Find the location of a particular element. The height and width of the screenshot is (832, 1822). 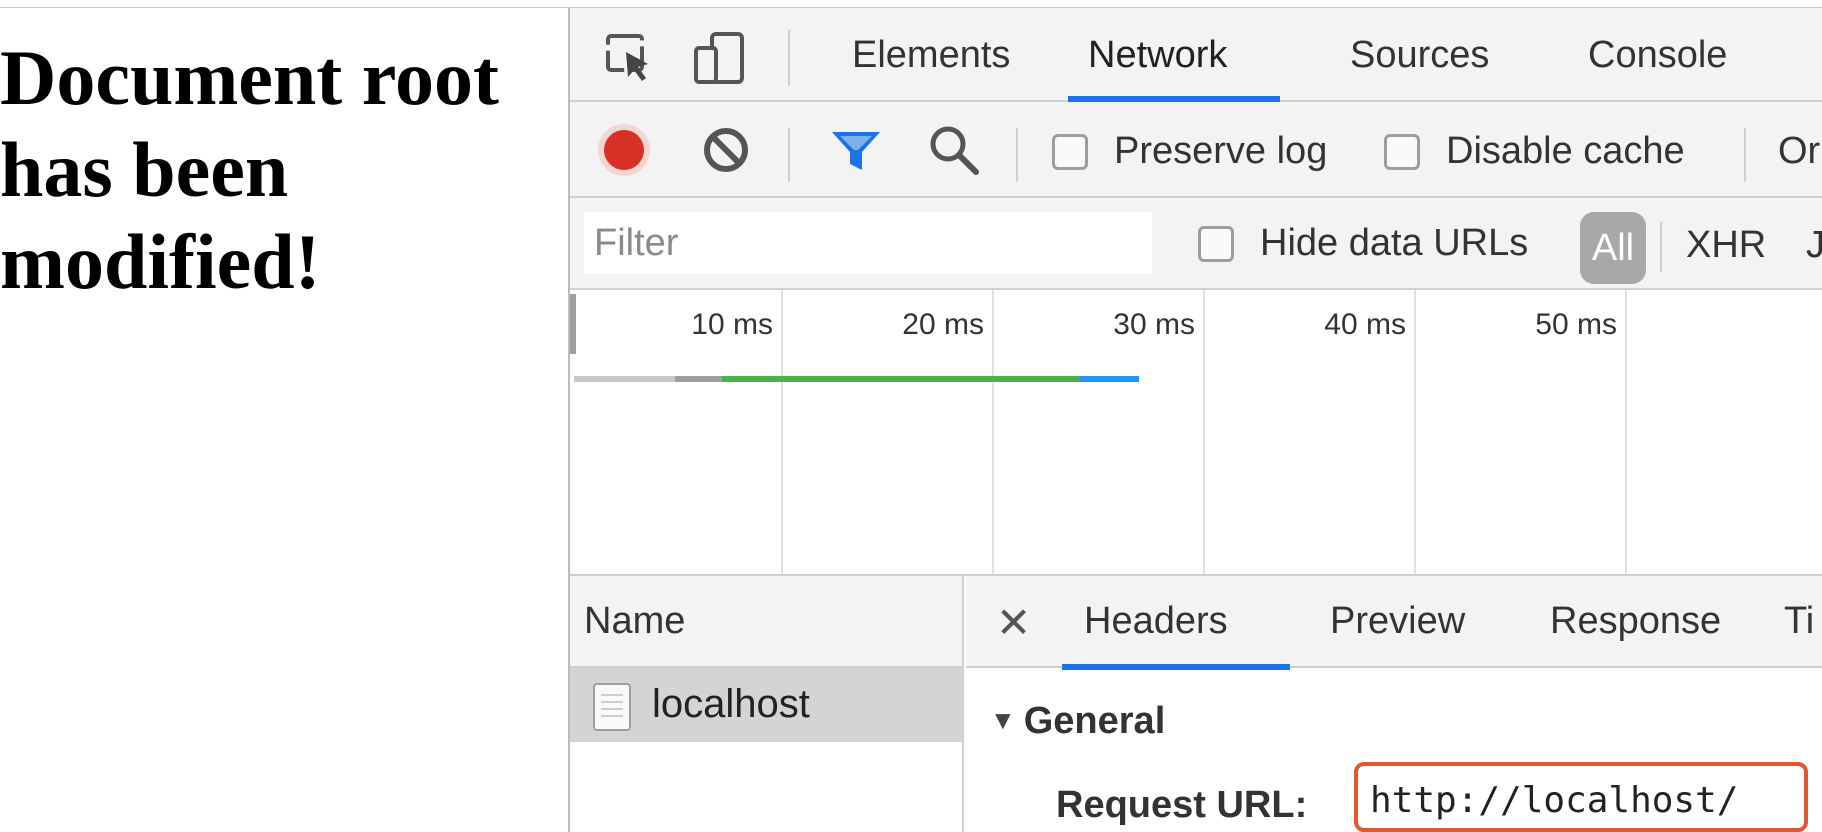

tab-sources: Sources is located at coordinates (1419, 55).